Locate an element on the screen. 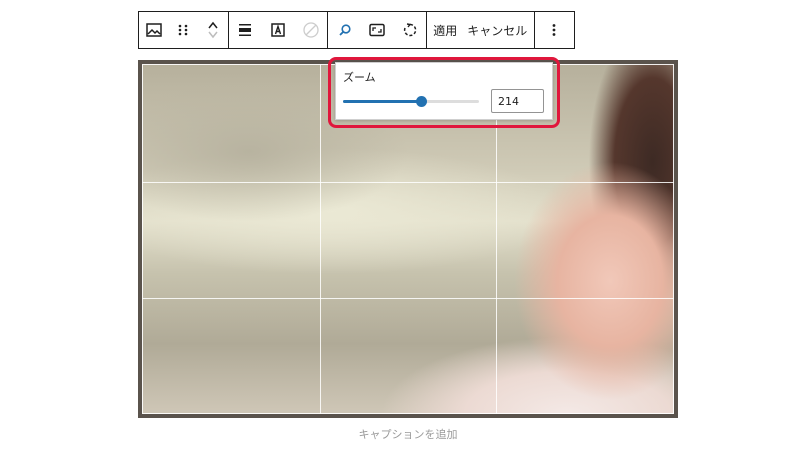 The width and height of the screenshot is (800, 450). drag-handle-button is located at coordinates (184, 30).